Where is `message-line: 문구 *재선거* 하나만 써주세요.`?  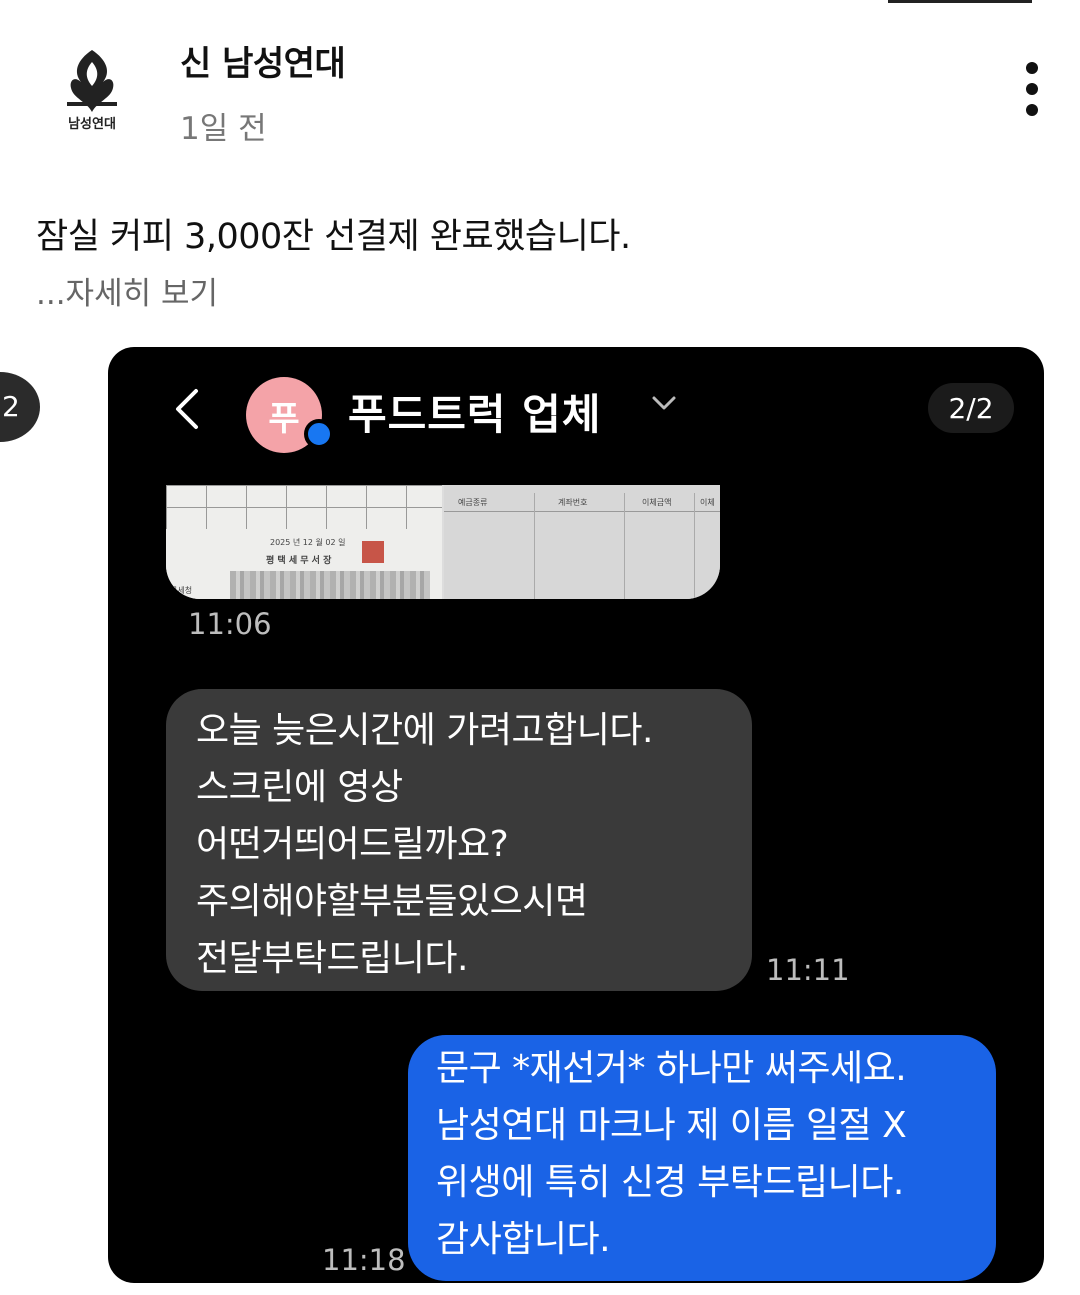 message-line: 문구 *재선거* 하나만 써주세요. is located at coordinates (671, 1068).